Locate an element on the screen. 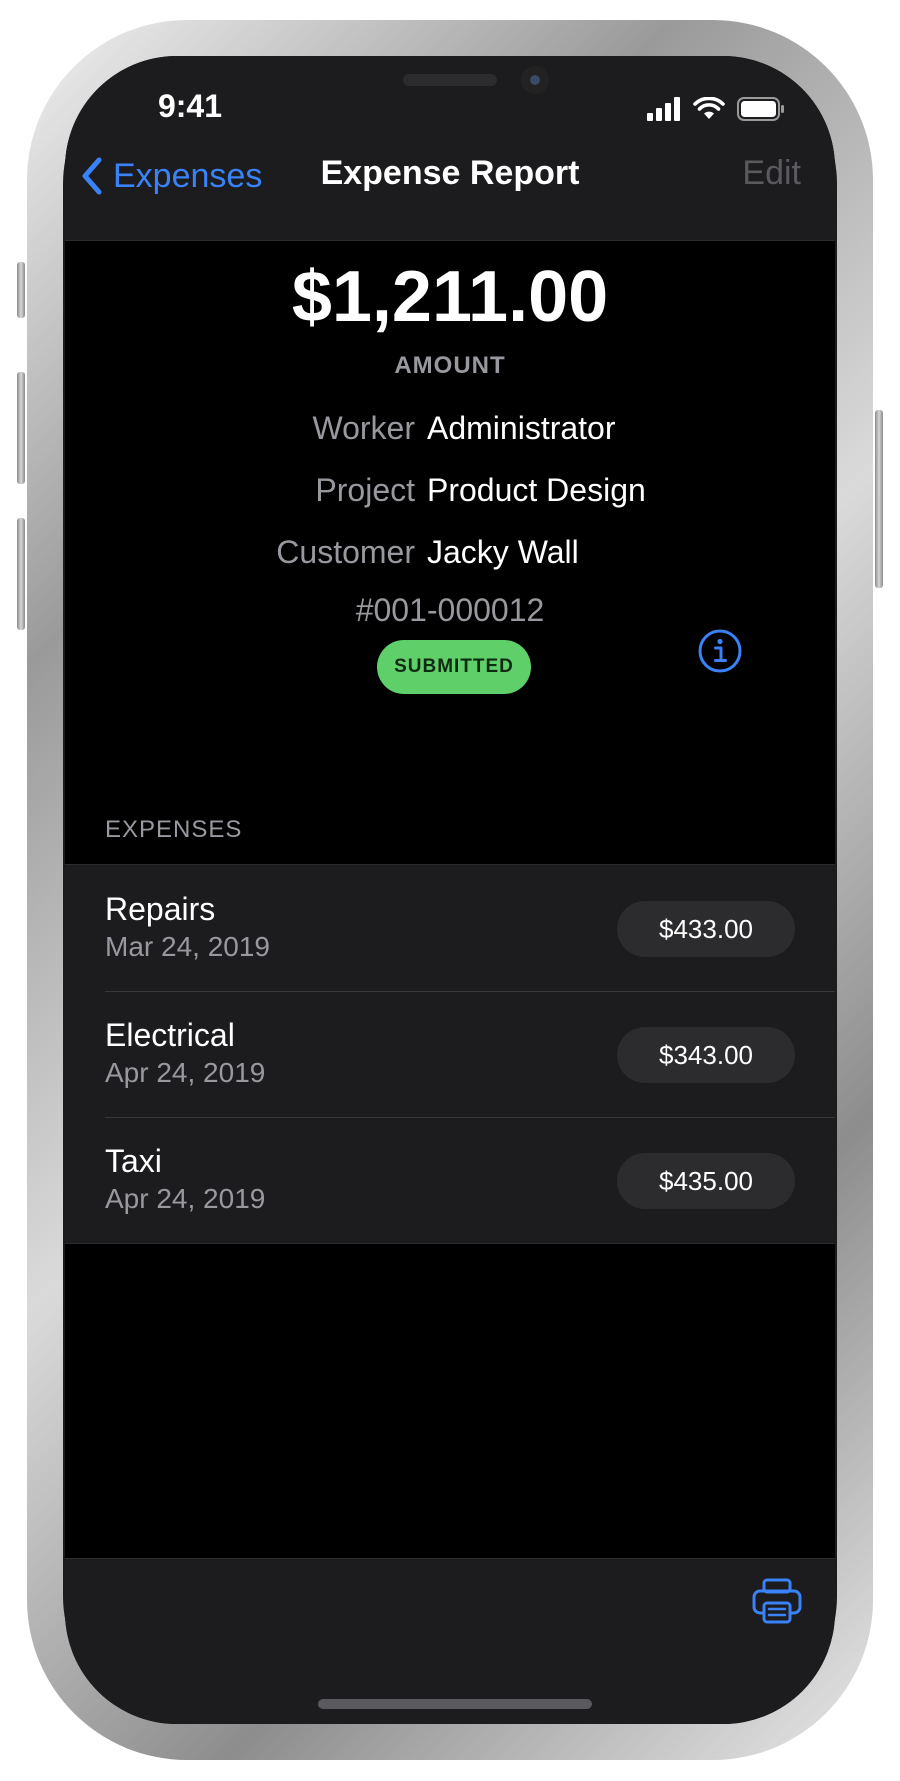  customer-field: Customer Jacky Wall is located at coordinates (450, 556).